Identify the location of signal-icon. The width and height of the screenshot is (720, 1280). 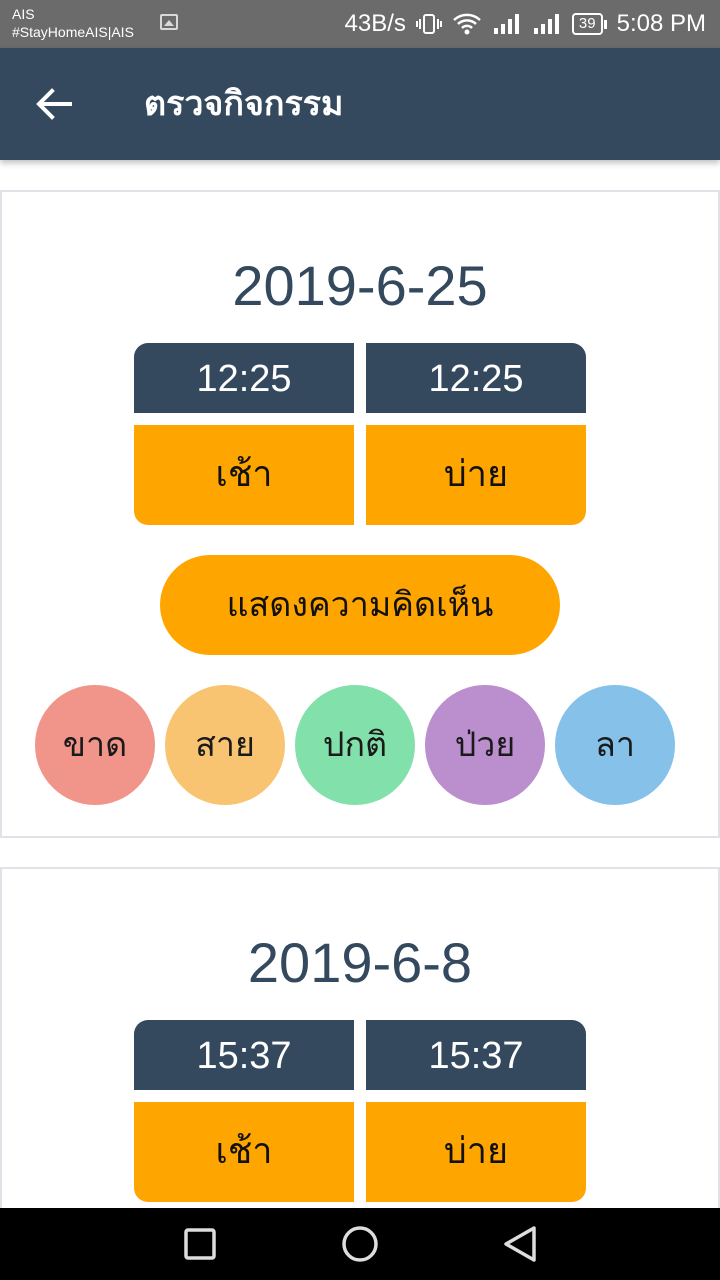
(507, 24).